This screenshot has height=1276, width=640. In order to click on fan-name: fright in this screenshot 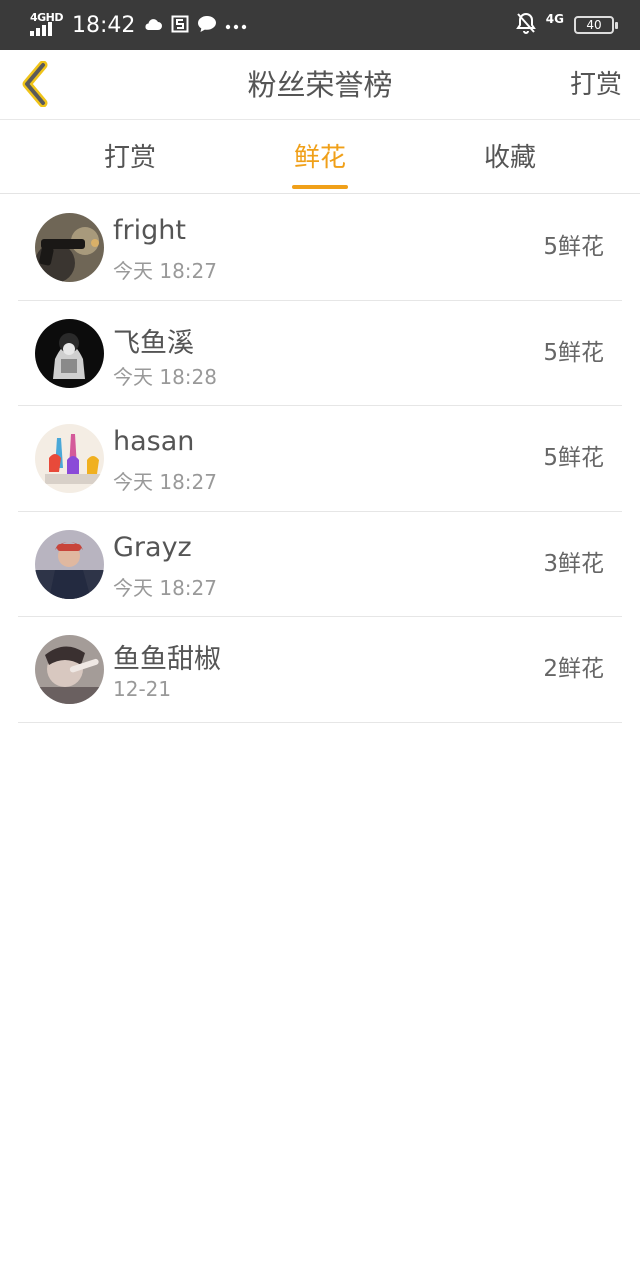, I will do `click(149, 230)`.